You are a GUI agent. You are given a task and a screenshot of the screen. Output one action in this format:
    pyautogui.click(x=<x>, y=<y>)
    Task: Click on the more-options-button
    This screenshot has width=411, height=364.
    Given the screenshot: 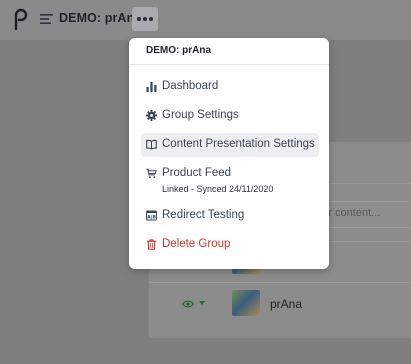 What is the action you would take?
    pyautogui.click(x=145, y=19)
    